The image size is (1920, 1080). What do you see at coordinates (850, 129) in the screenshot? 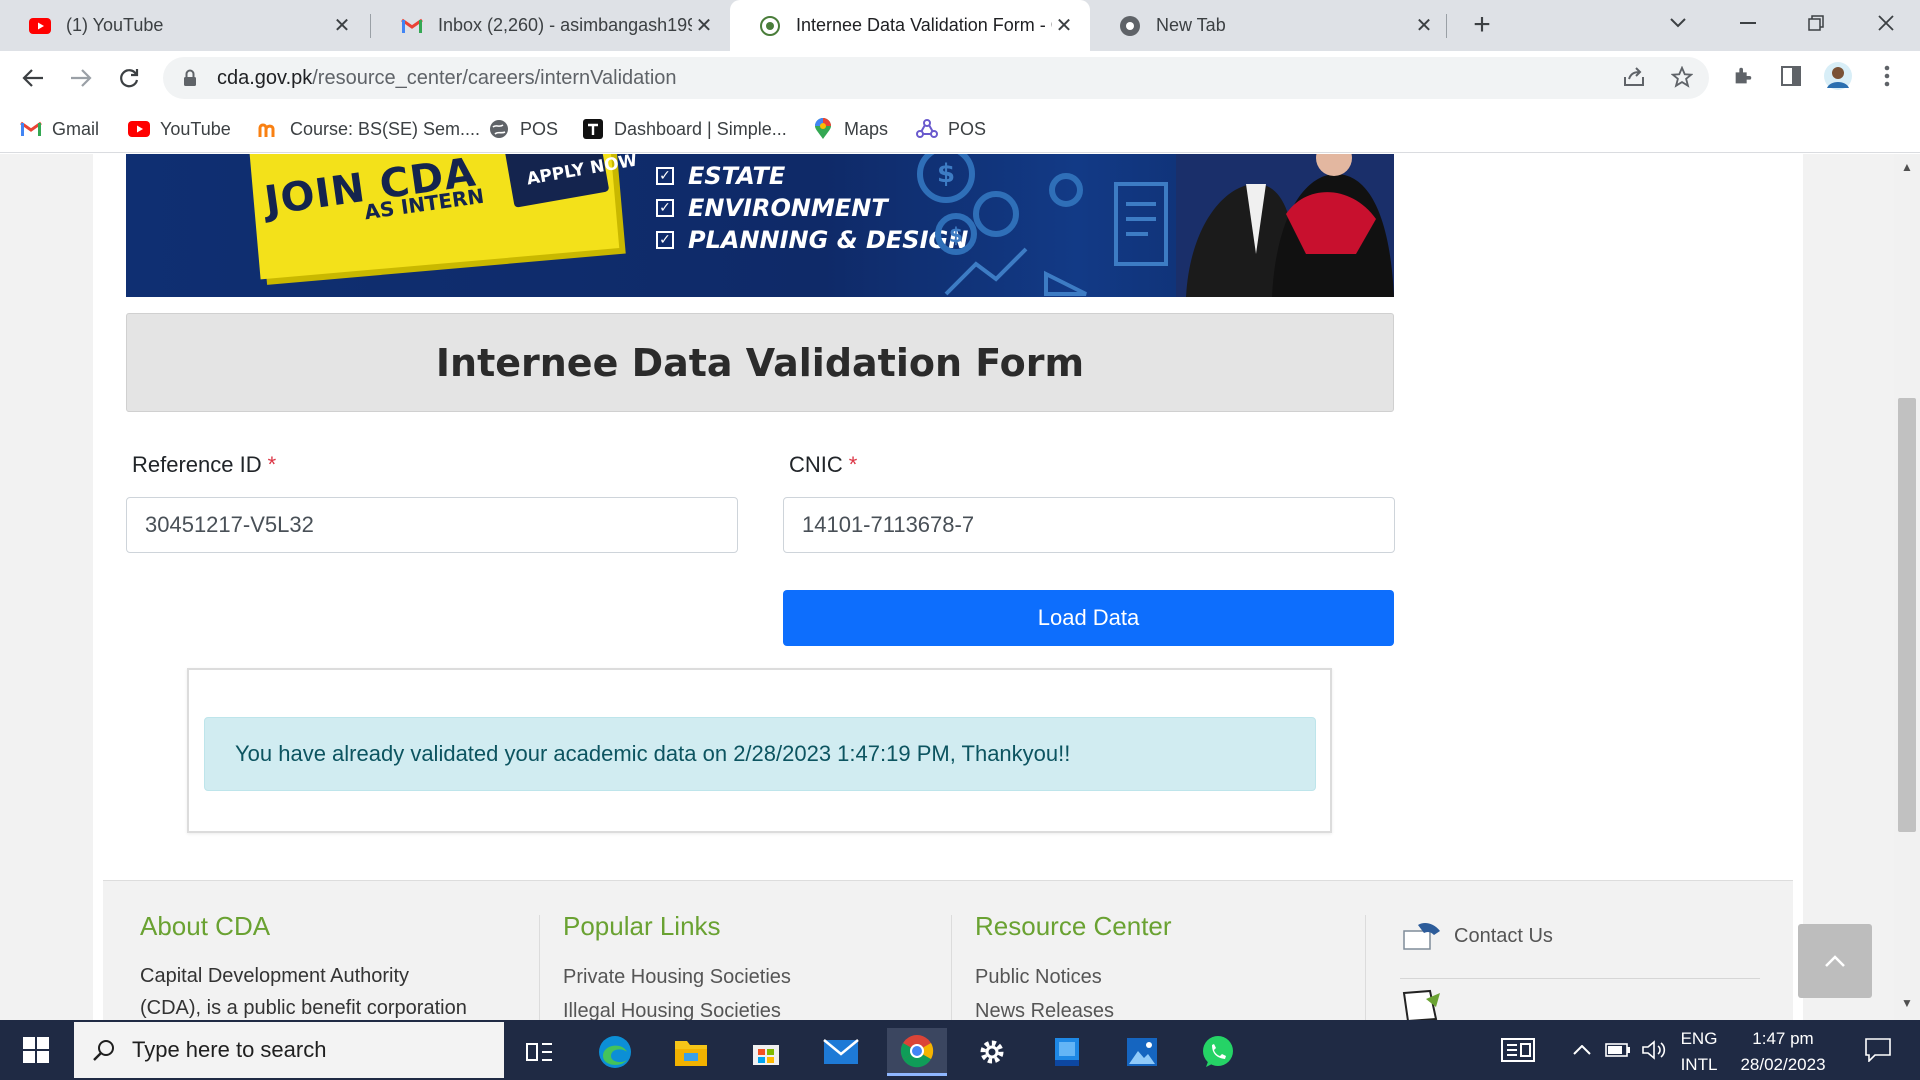
I see `bookmark-maps: Maps` at bounding box center [850, 129].